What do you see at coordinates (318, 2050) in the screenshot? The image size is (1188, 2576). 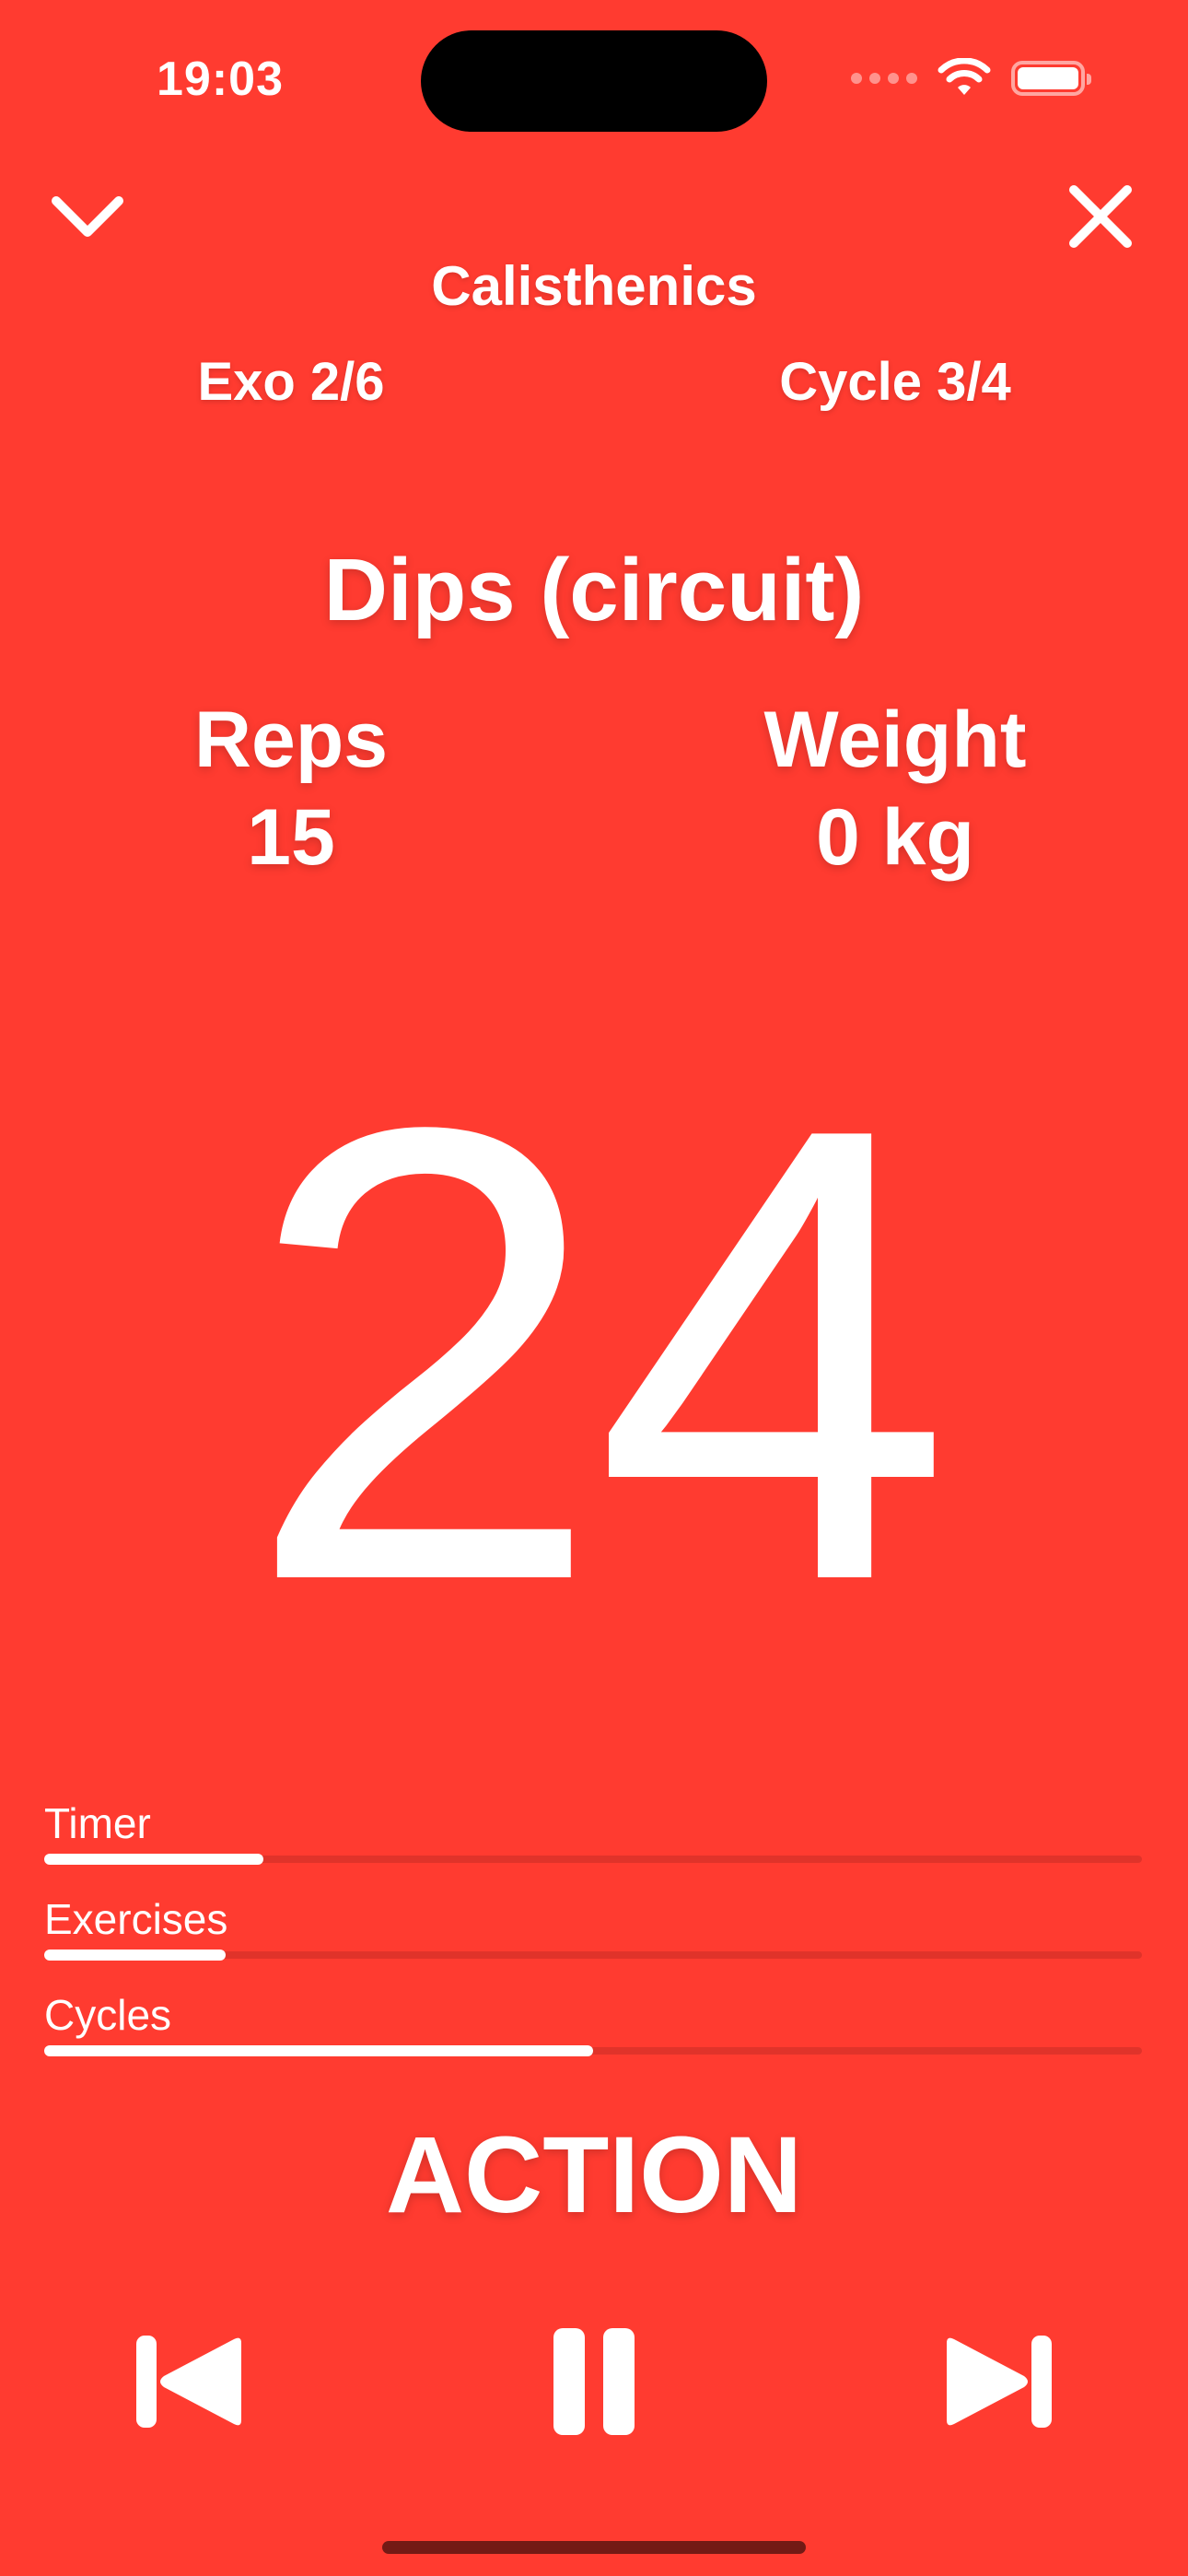 I see `cycles-progress-fill` at bounding box center [318, 2050].